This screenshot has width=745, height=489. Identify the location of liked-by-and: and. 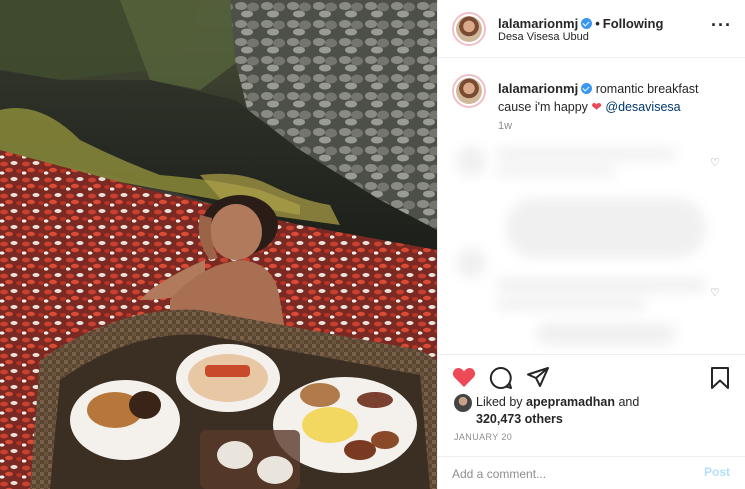
(629, 402).